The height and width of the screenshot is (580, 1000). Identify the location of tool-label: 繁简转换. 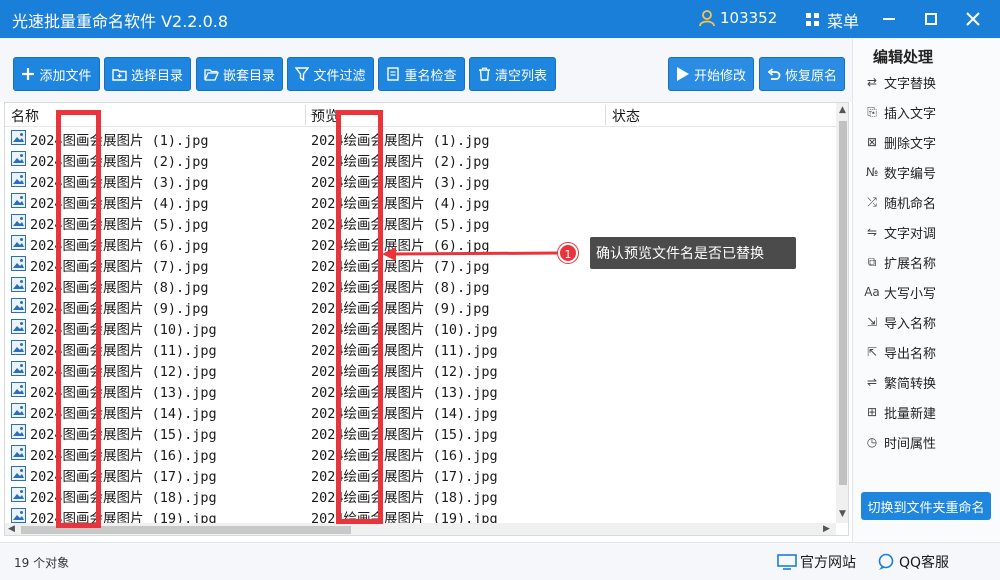
(910, 384).